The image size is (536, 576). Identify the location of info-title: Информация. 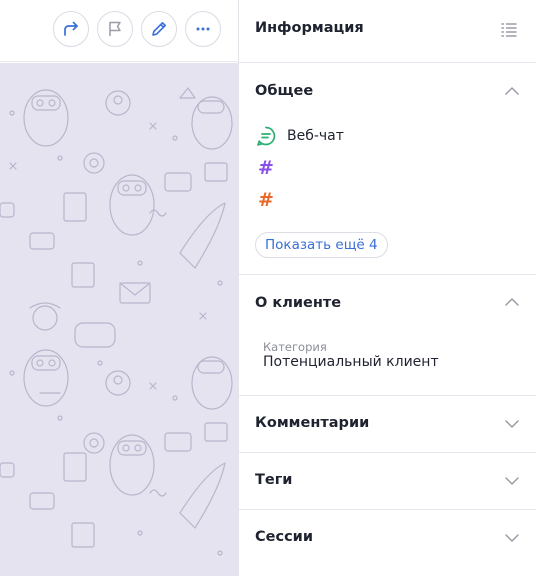
(309, 28).